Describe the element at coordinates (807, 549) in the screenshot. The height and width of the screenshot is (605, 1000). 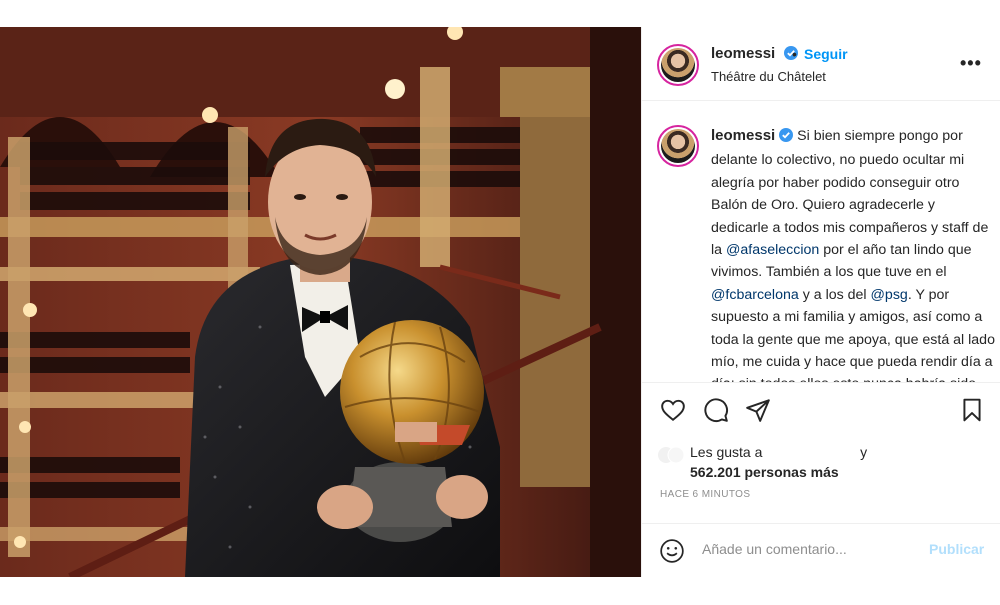
I see `comment-input` at that location.